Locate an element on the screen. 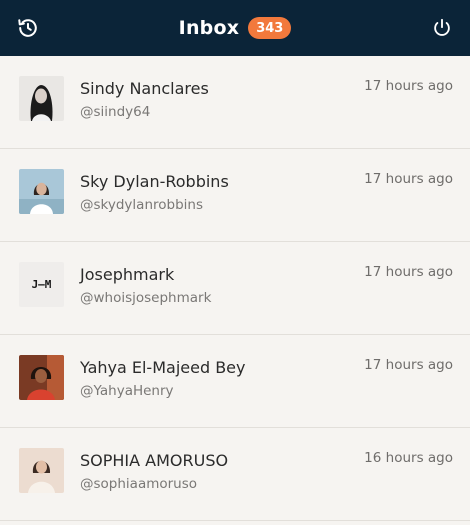 This screenshot has height=525, width=470. timestamp: 16 hours ago is located at coordinates (408, 458).